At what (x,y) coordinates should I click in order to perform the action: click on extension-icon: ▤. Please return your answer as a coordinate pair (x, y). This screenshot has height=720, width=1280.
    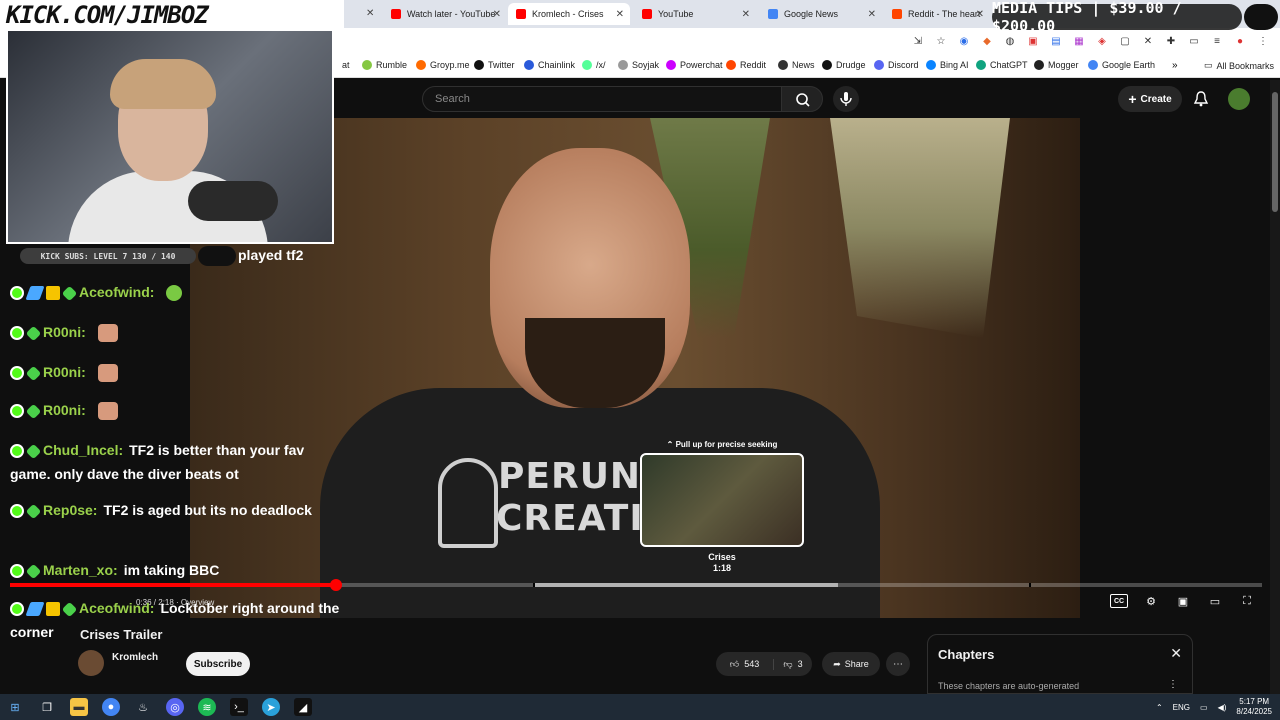
    Looking at the image, I should click on (1056, 41).